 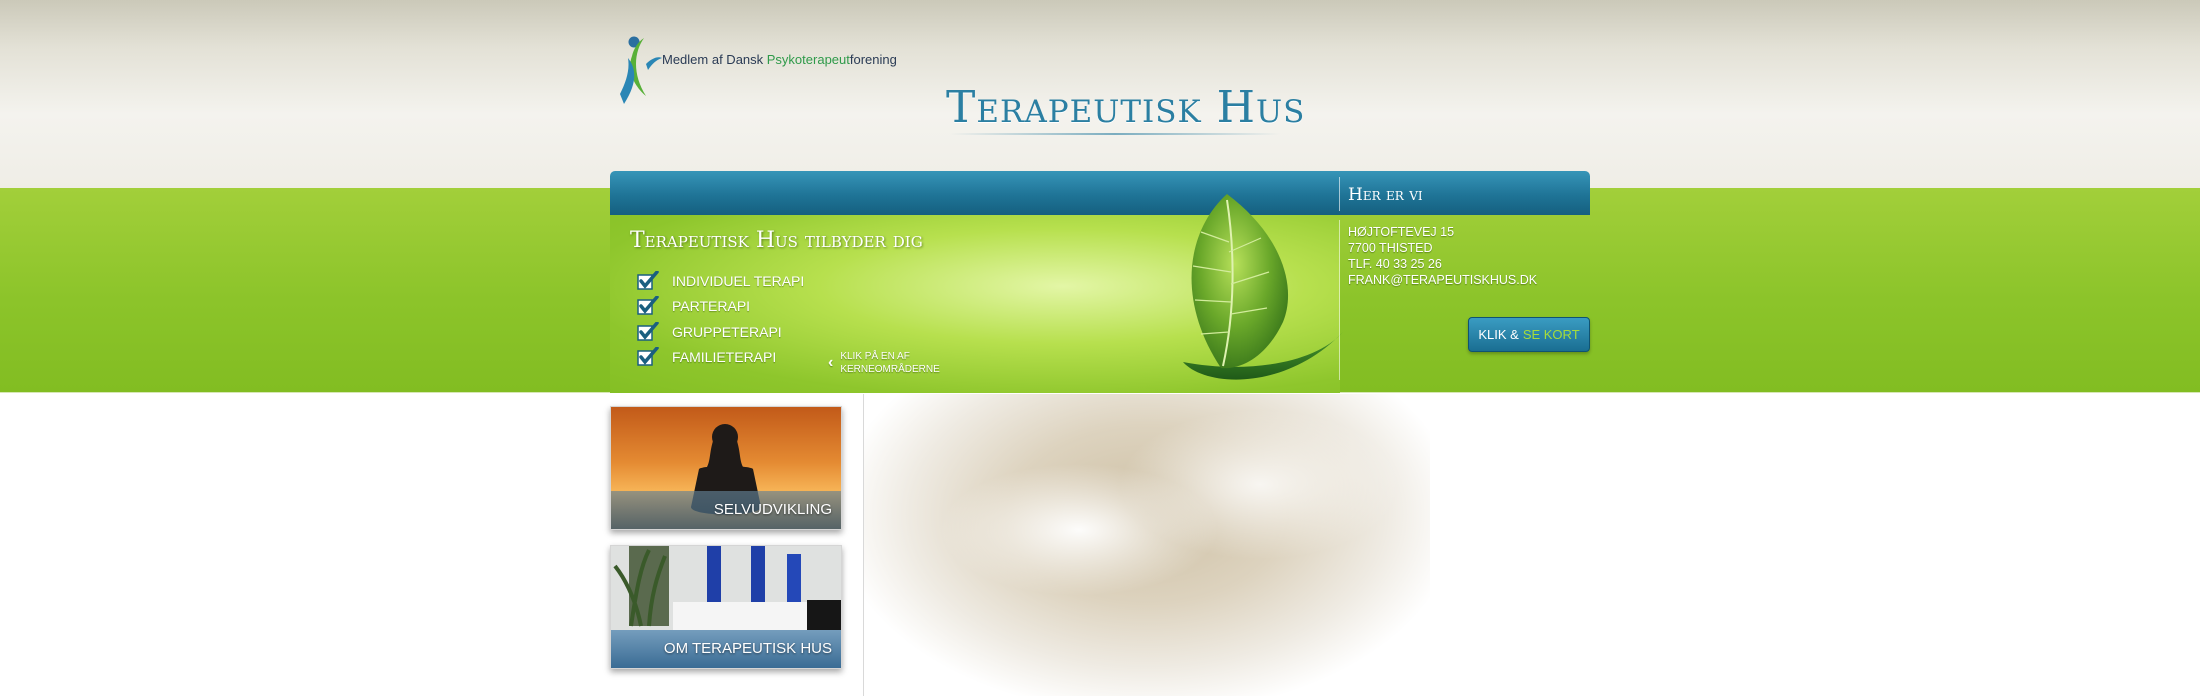 I want to click on see-map-button: KLIK & SE KORT, so click(x=1529, y=334).